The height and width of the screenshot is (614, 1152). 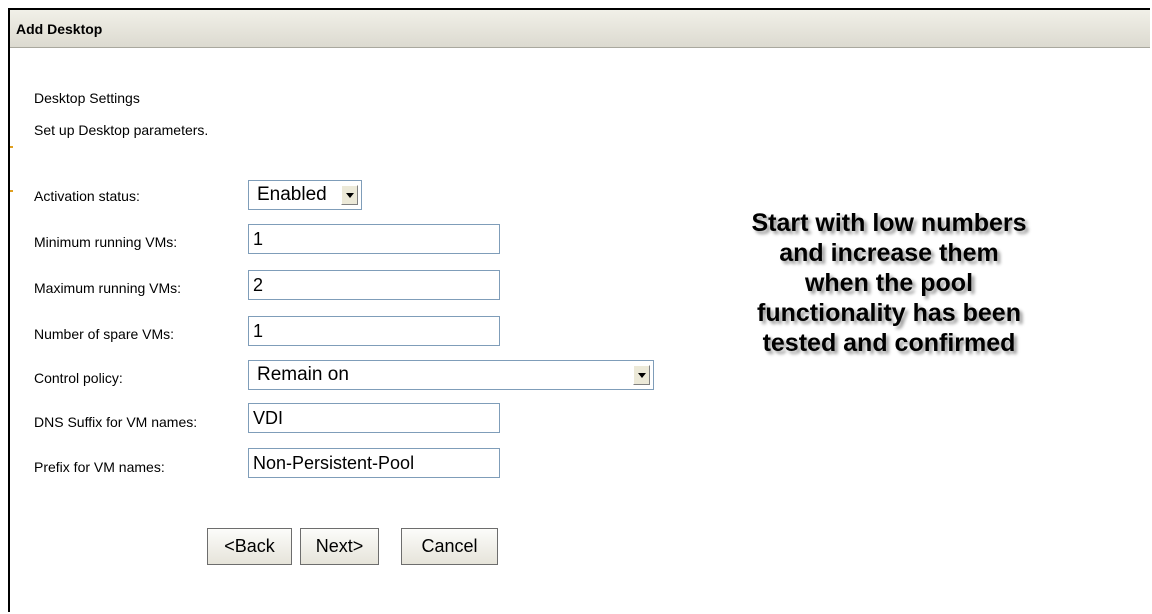 I want to click on dialog-titlebar: Add Desktop, so click(x=580, y=29).